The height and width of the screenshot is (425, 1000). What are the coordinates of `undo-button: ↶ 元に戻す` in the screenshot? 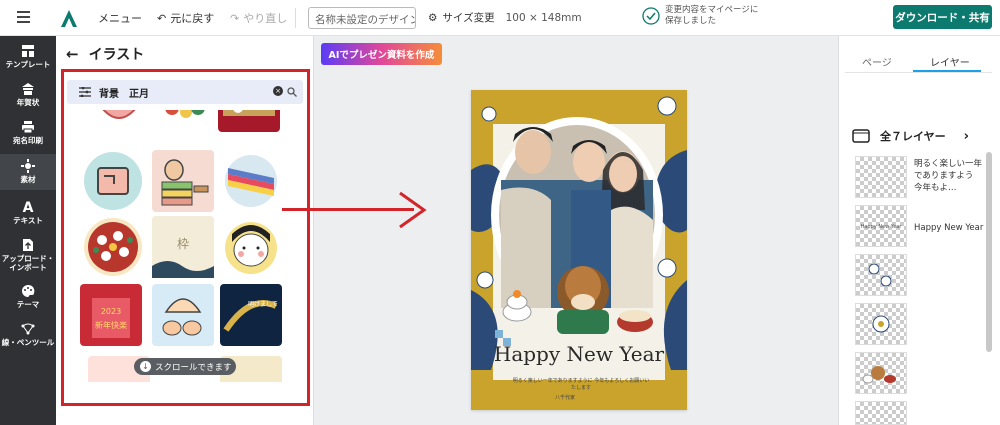 It's located at (185, 18).